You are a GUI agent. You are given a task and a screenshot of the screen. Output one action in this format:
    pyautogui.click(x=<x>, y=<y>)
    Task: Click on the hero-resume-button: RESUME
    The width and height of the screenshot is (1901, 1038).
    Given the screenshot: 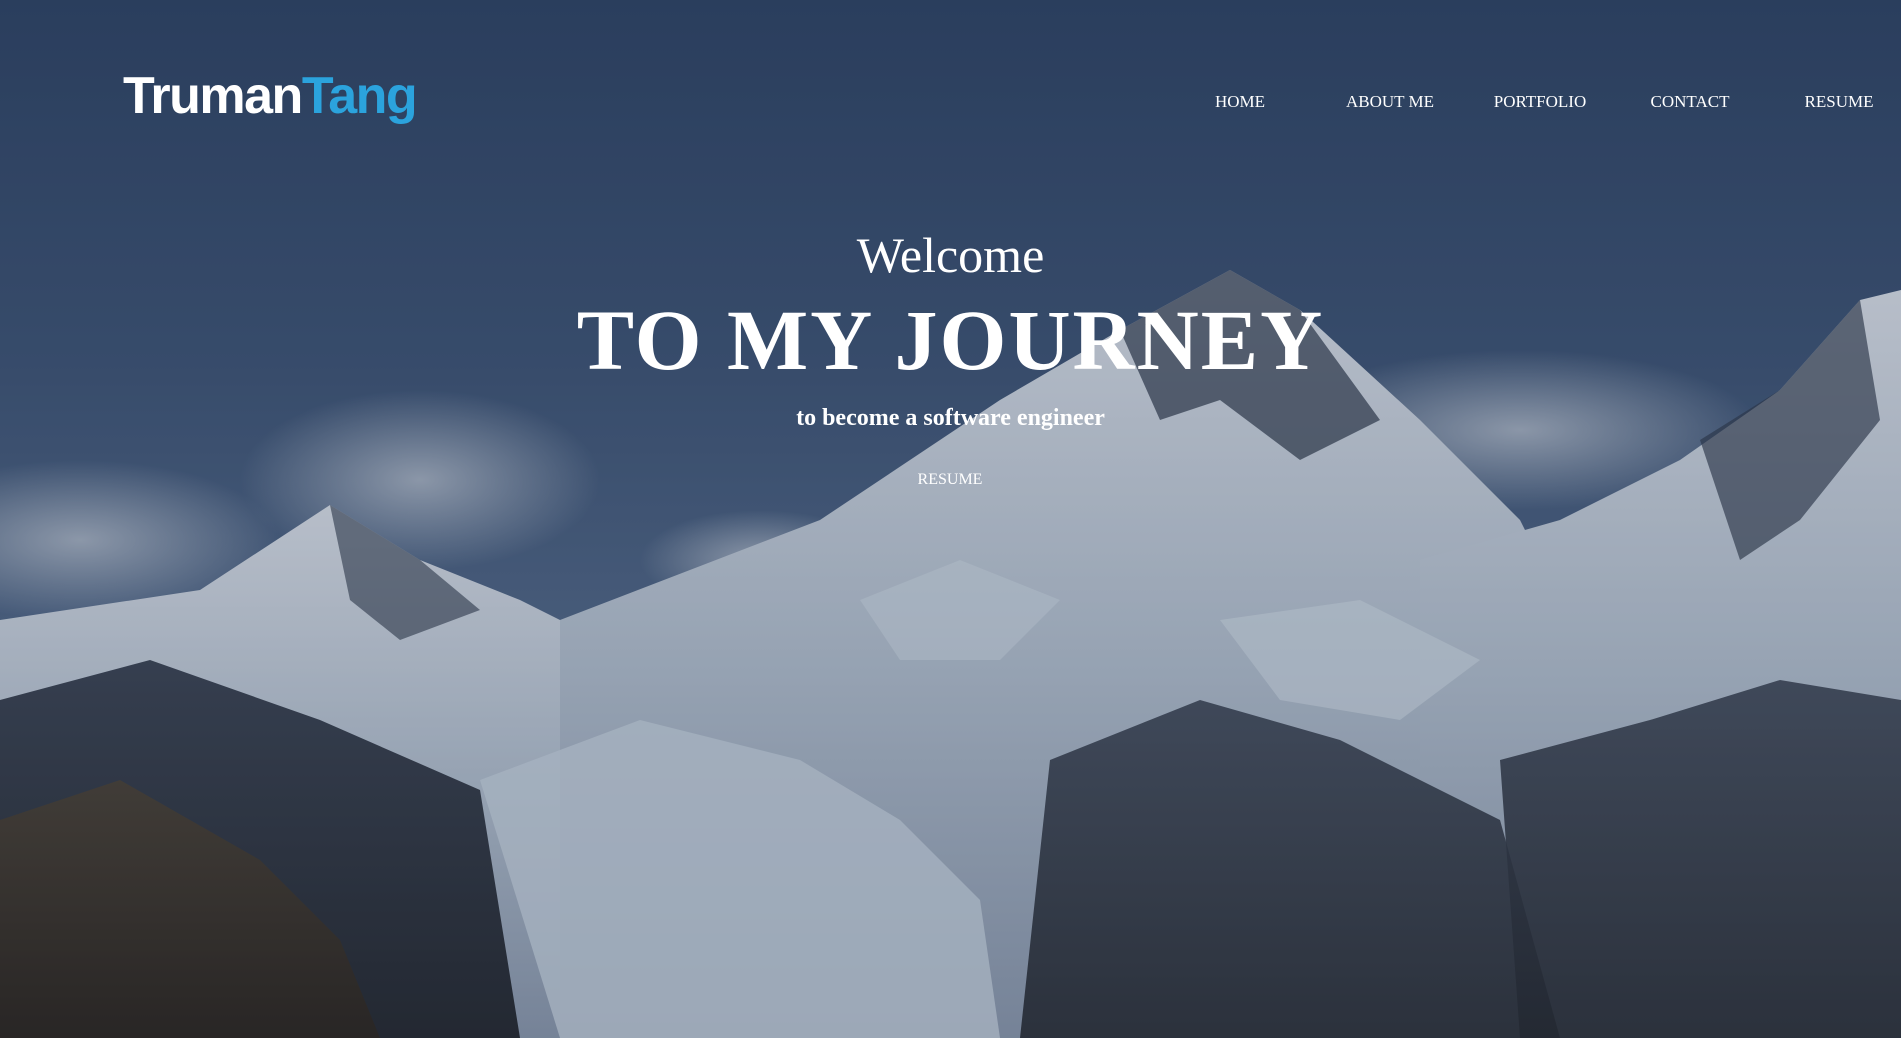 What is the action you would take?
    pyautogui.click(x=950, y=480)
    